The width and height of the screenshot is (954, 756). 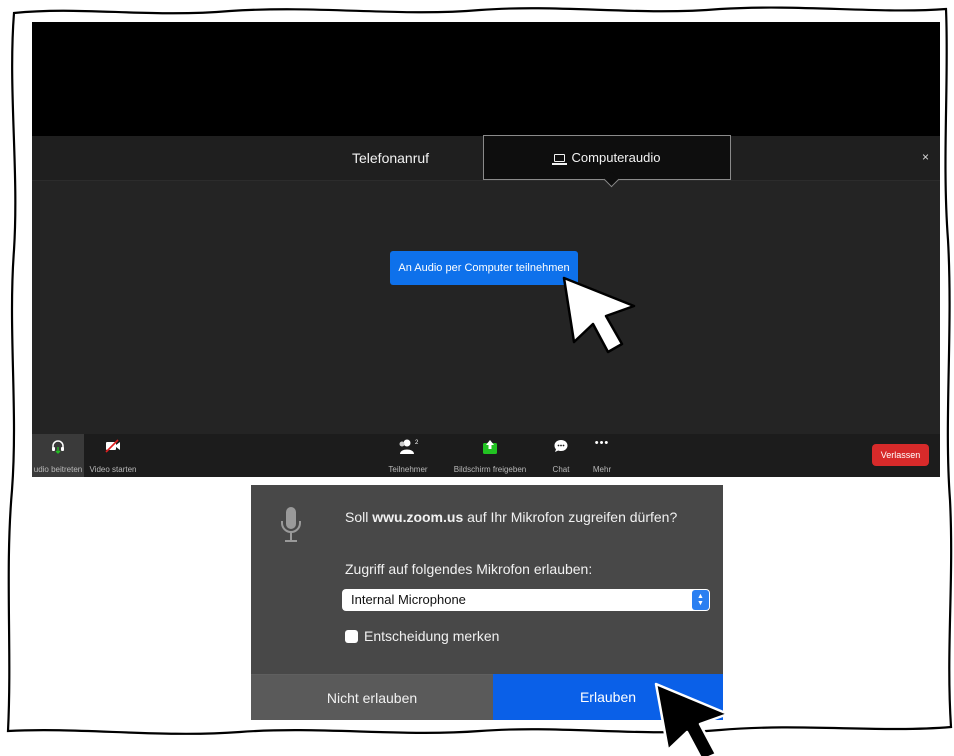 What do you see at coordinates (490, 455) in the screenshot?
I see `share-screen-button: Bildschirm freigeben` at bounding box center [490, 455].